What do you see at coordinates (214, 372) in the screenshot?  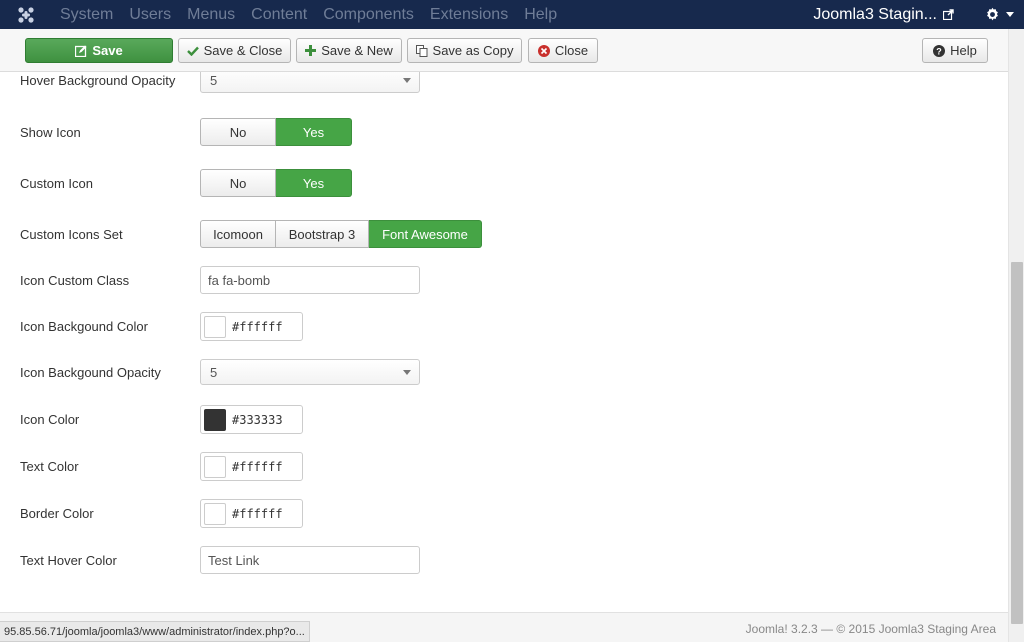 I see `icon-bg-opacity-value: 5` at bounding box center [214, 372].